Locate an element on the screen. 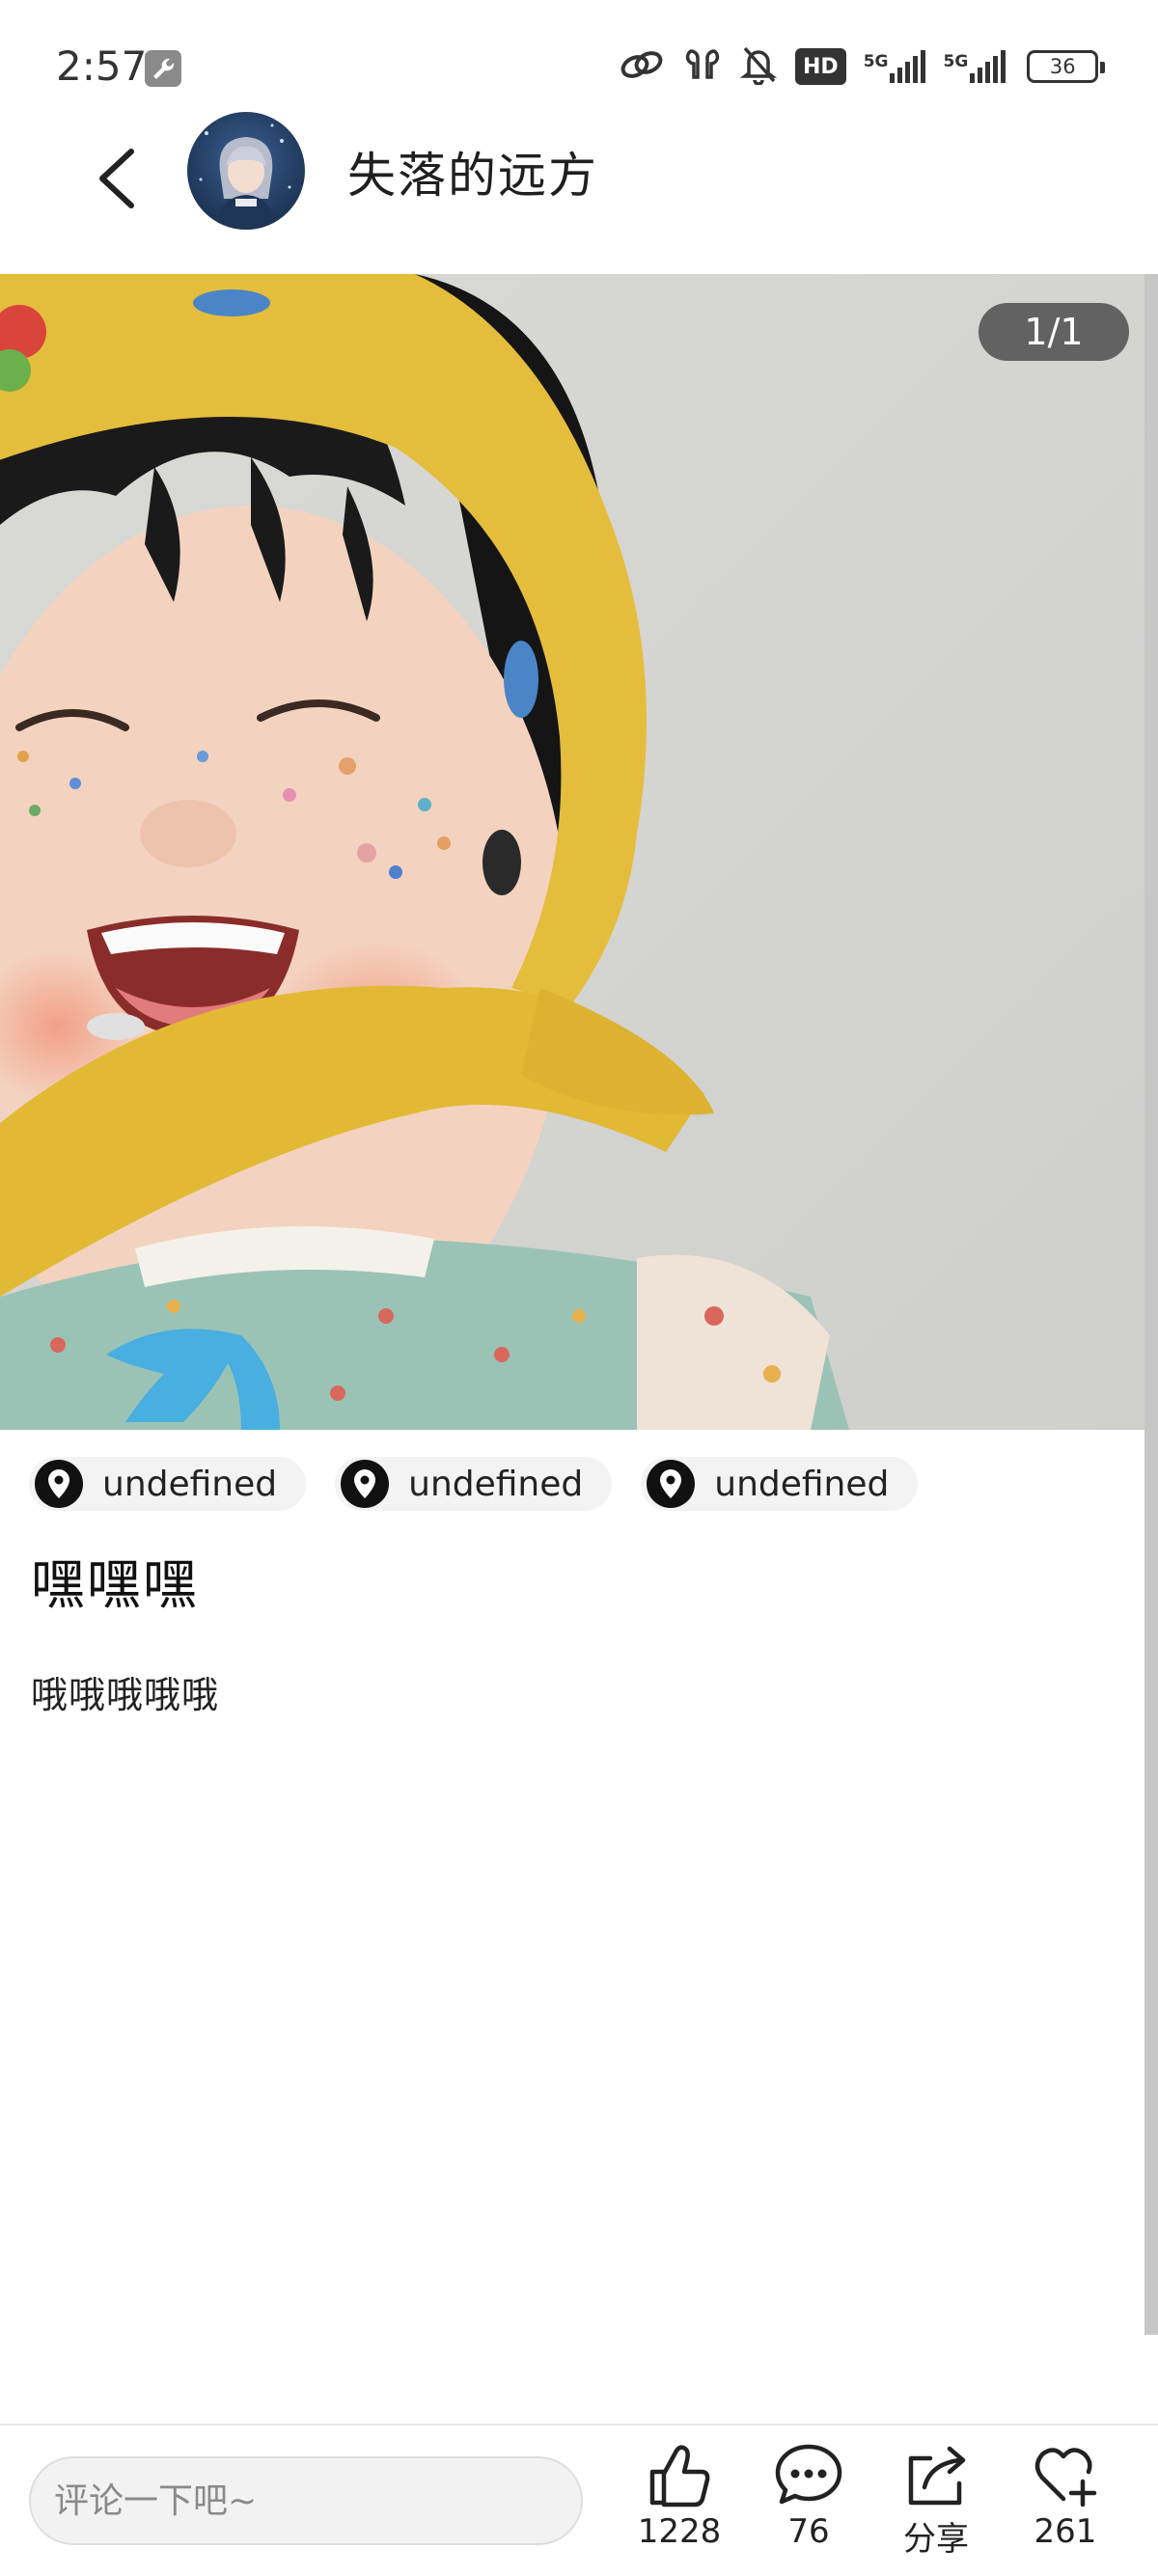 This screenshot has height=2576, width=1158. header: 失落的远方 is located at coordinates (579, 188).